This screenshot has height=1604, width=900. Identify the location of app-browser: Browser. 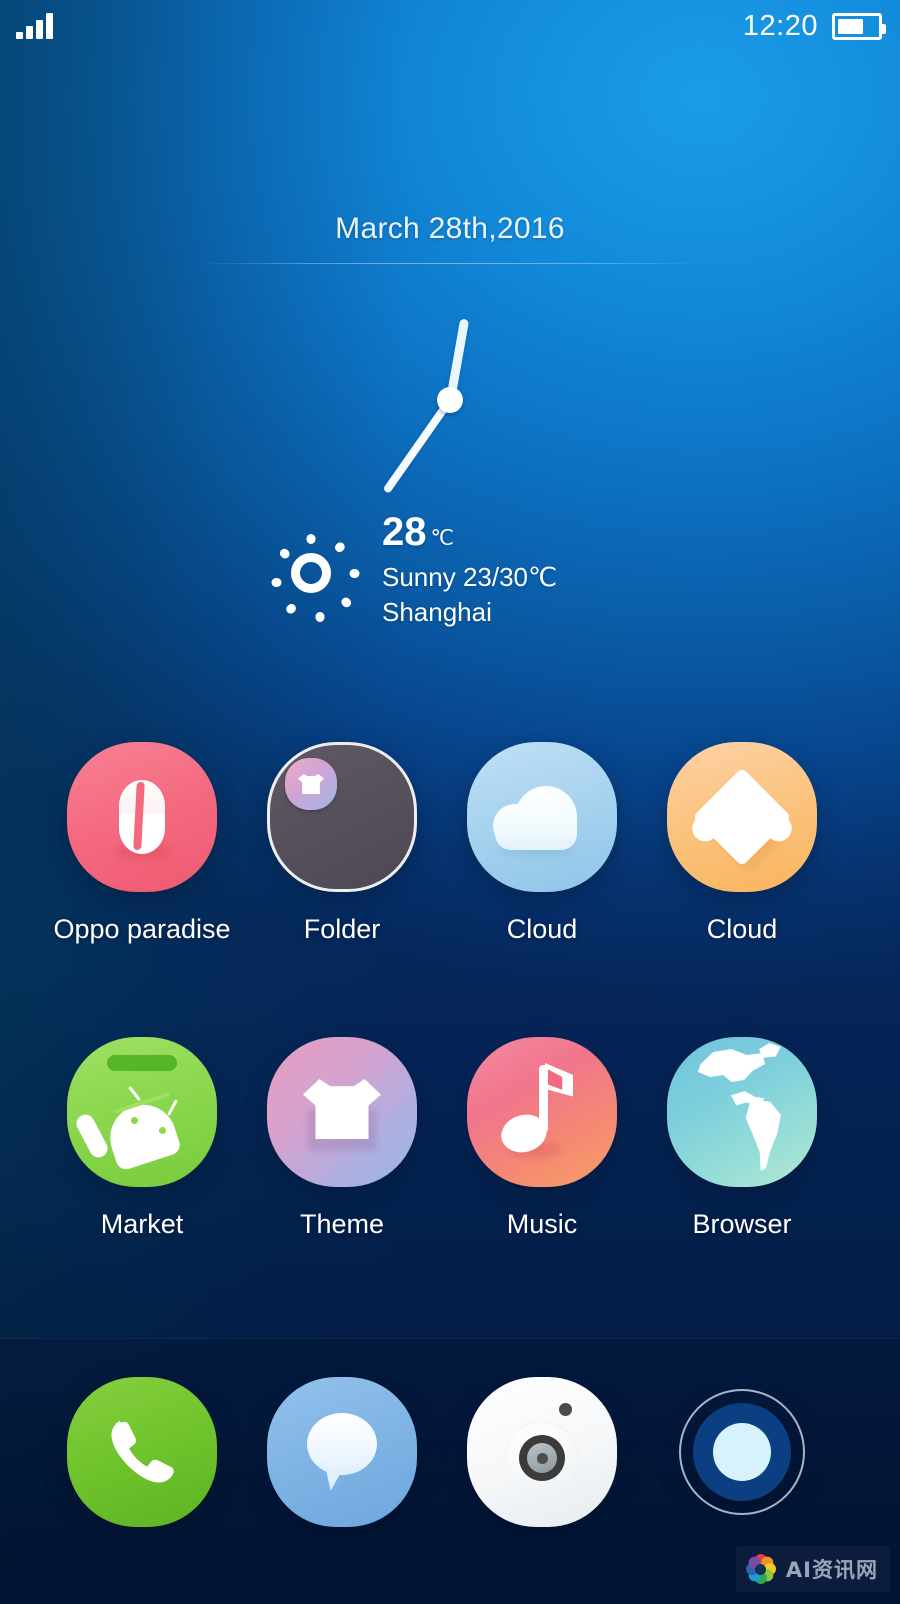
(742, 1138).